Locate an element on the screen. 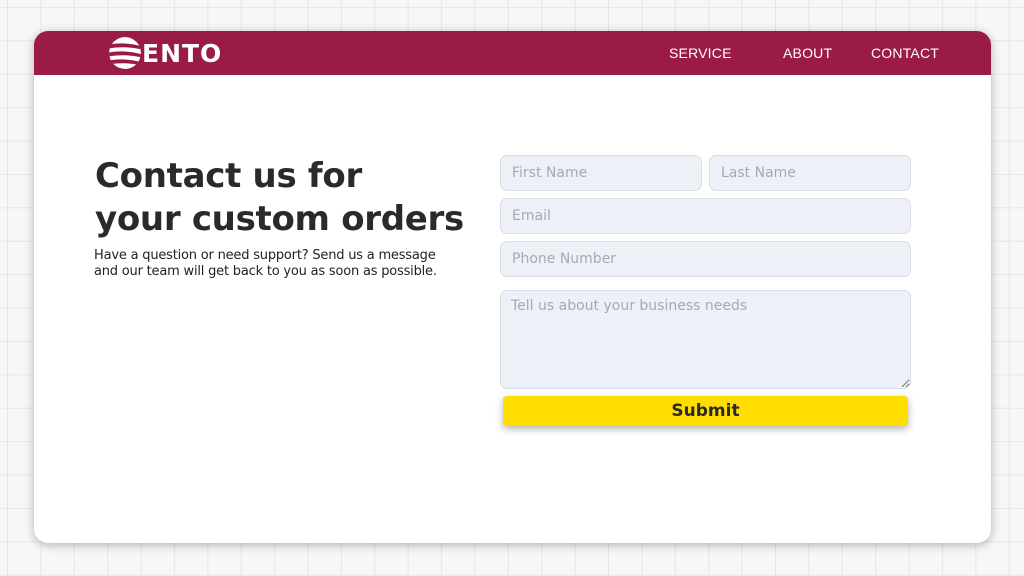  submit-button: Submit is located at coordinates (705, 411).